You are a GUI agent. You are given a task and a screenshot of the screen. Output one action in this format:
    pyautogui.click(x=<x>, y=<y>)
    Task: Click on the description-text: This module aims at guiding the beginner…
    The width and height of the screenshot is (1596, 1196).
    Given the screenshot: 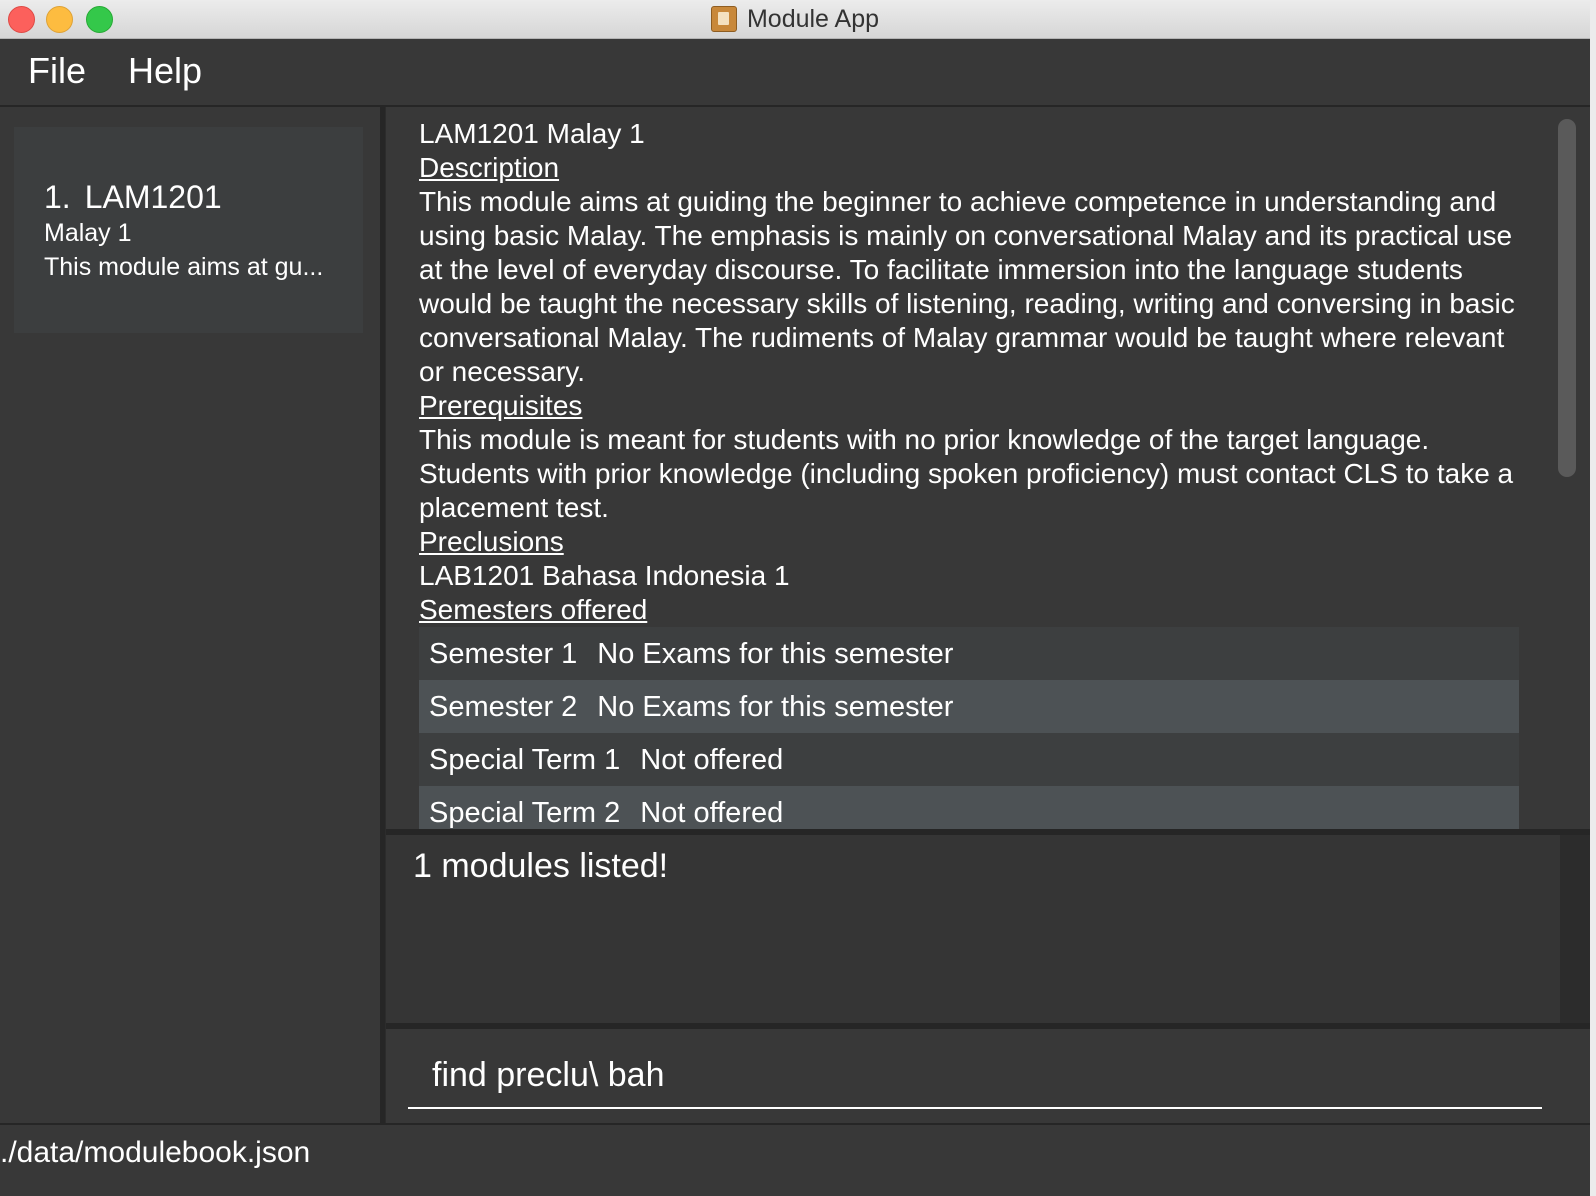 What is the action you would take?
    pyautogui.click(x=967, y=286)
    